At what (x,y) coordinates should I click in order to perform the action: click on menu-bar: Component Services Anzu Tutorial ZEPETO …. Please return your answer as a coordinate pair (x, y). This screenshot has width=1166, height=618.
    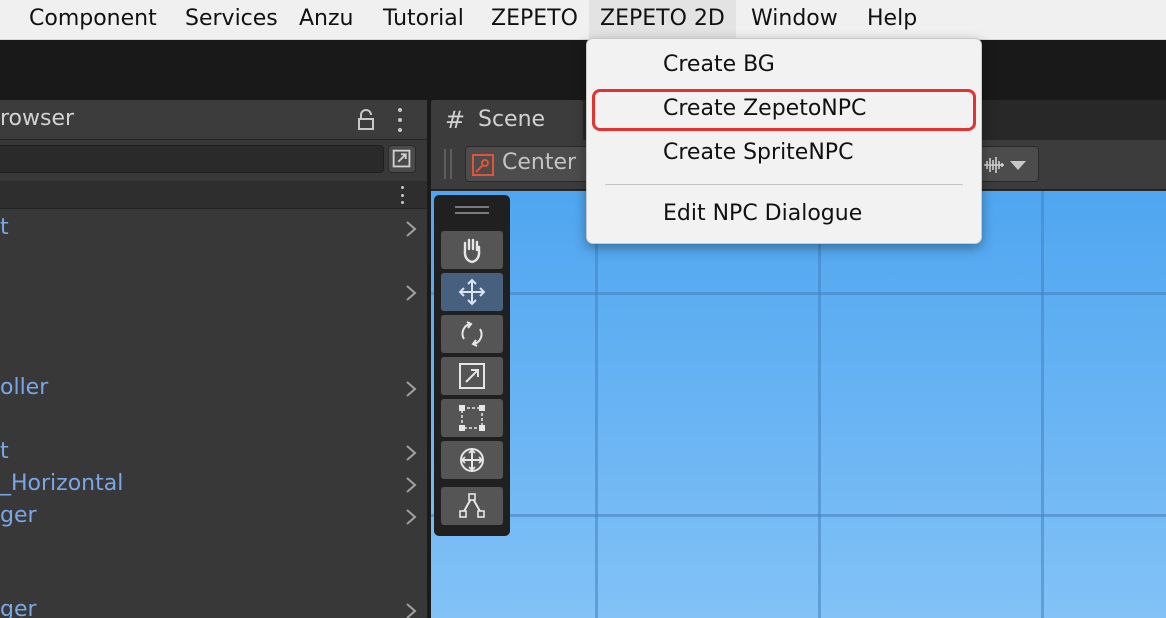
    Looking at the image, I should click on (583, 20).